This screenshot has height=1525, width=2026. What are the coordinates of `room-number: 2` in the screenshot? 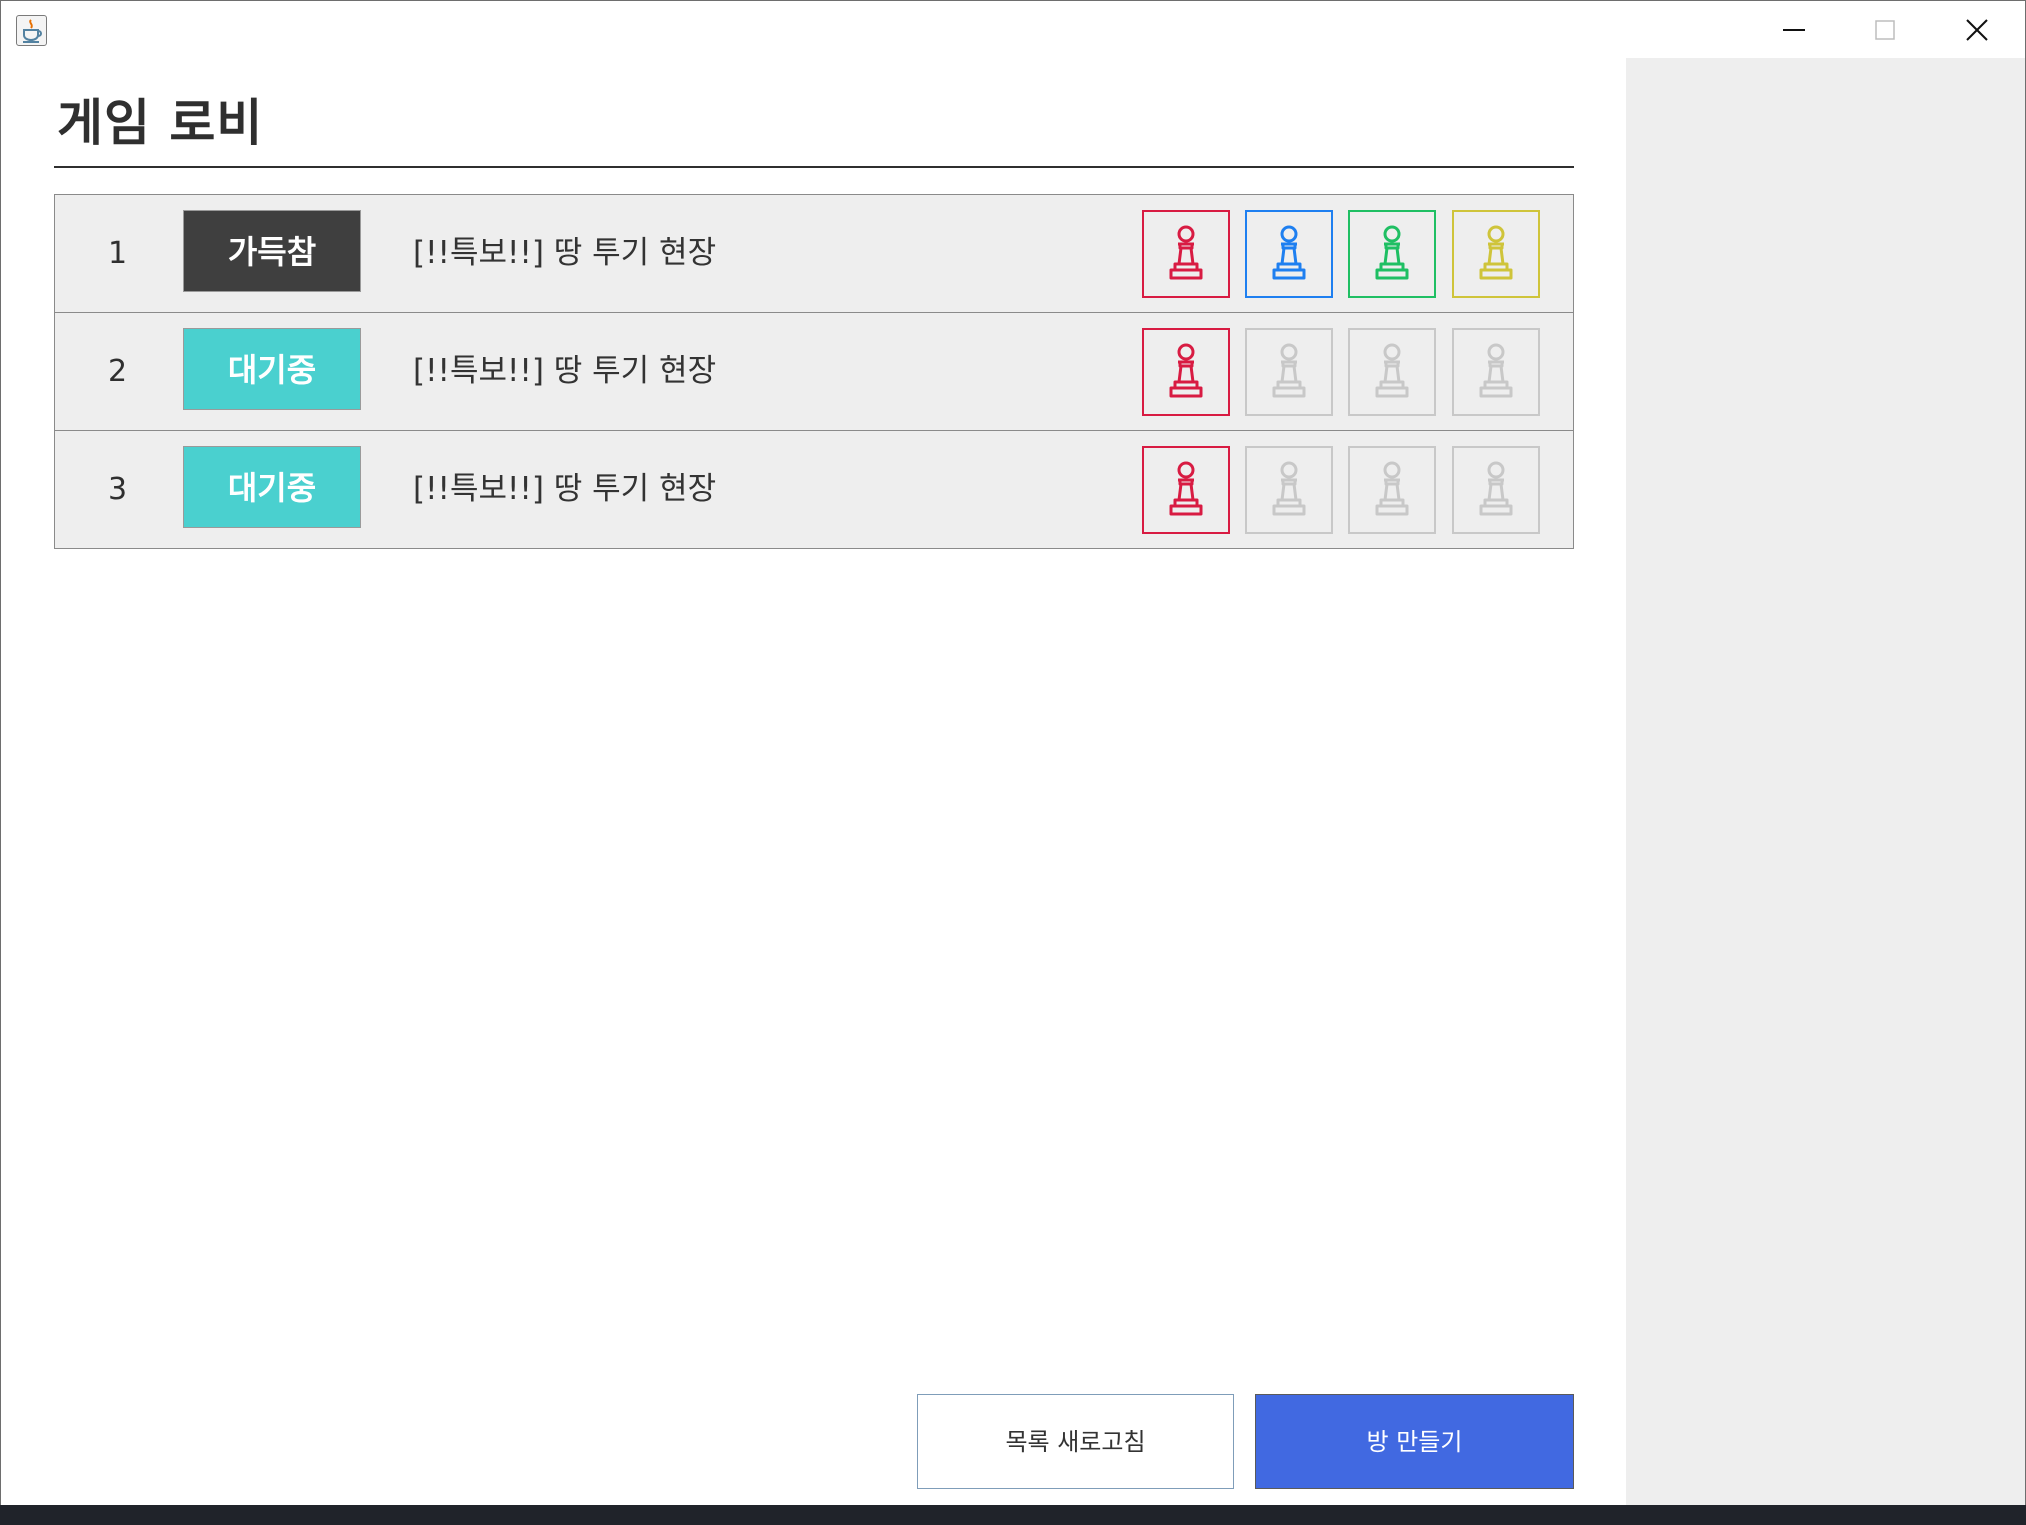 It's located at (117, 371).